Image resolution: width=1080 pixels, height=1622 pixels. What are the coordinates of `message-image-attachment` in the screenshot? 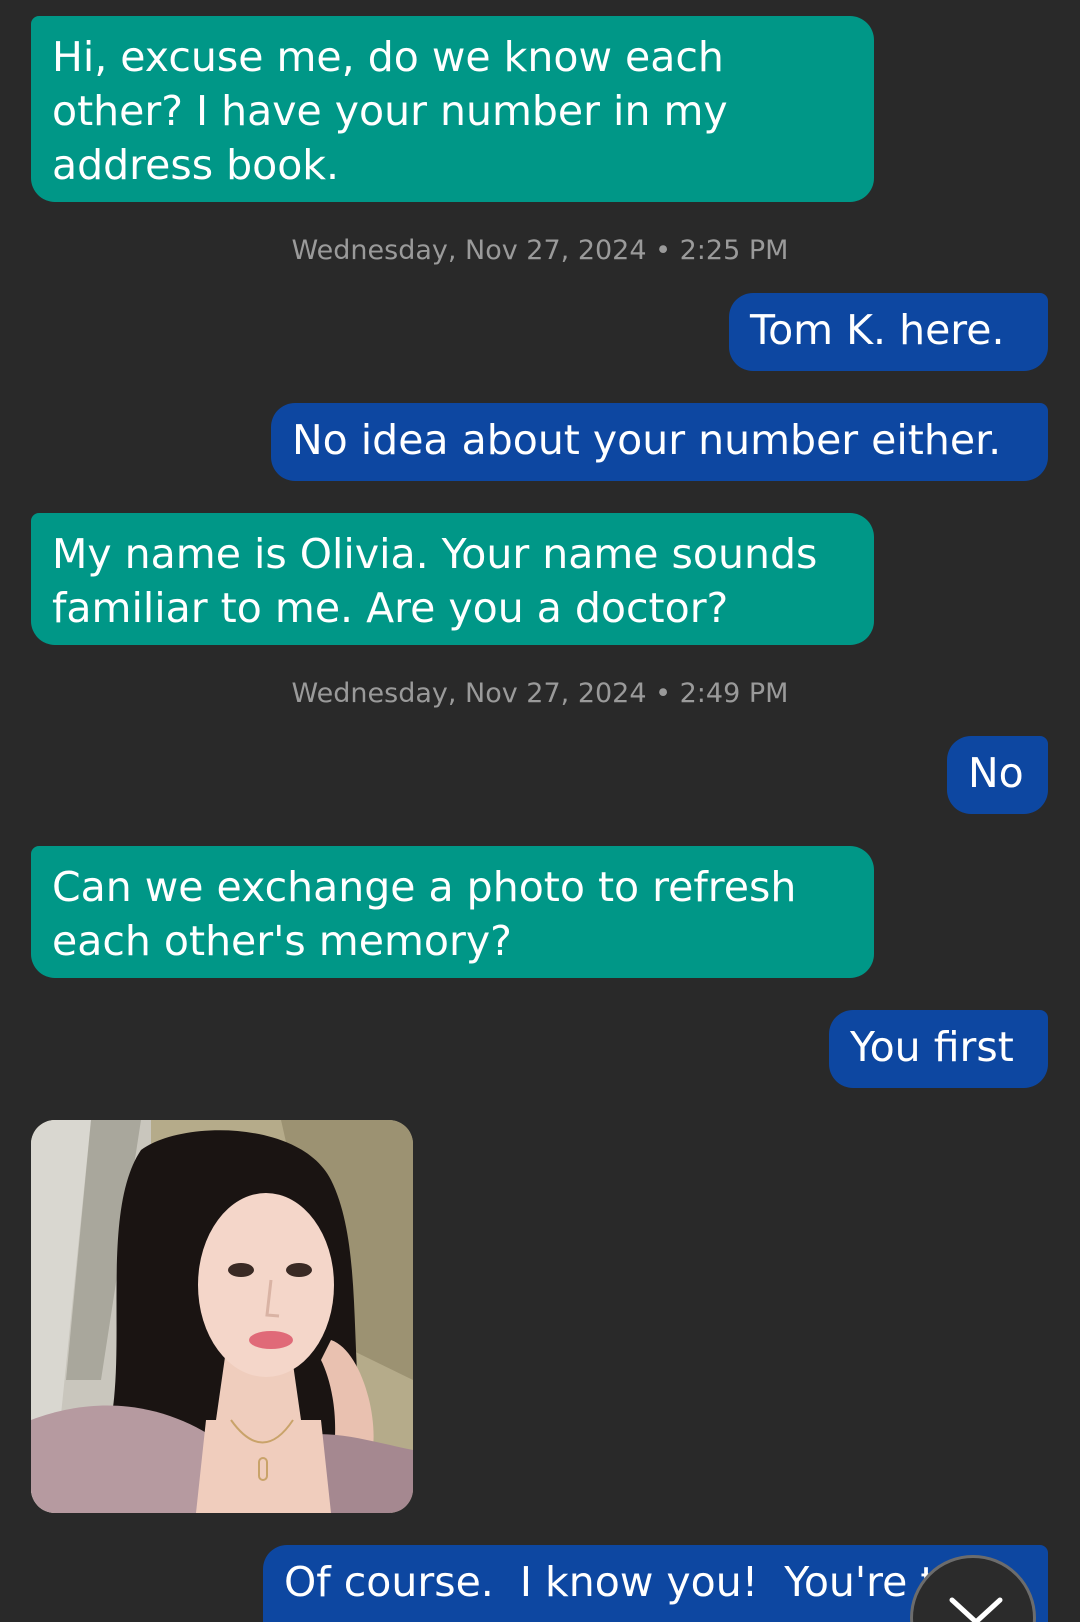 It's located at (222, 1316).